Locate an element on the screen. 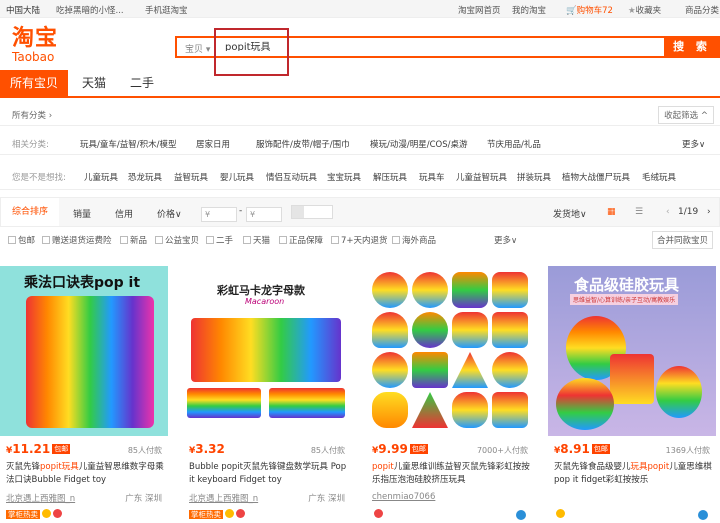  prev-page-button: ‹ is located at coordinates (668, 212).